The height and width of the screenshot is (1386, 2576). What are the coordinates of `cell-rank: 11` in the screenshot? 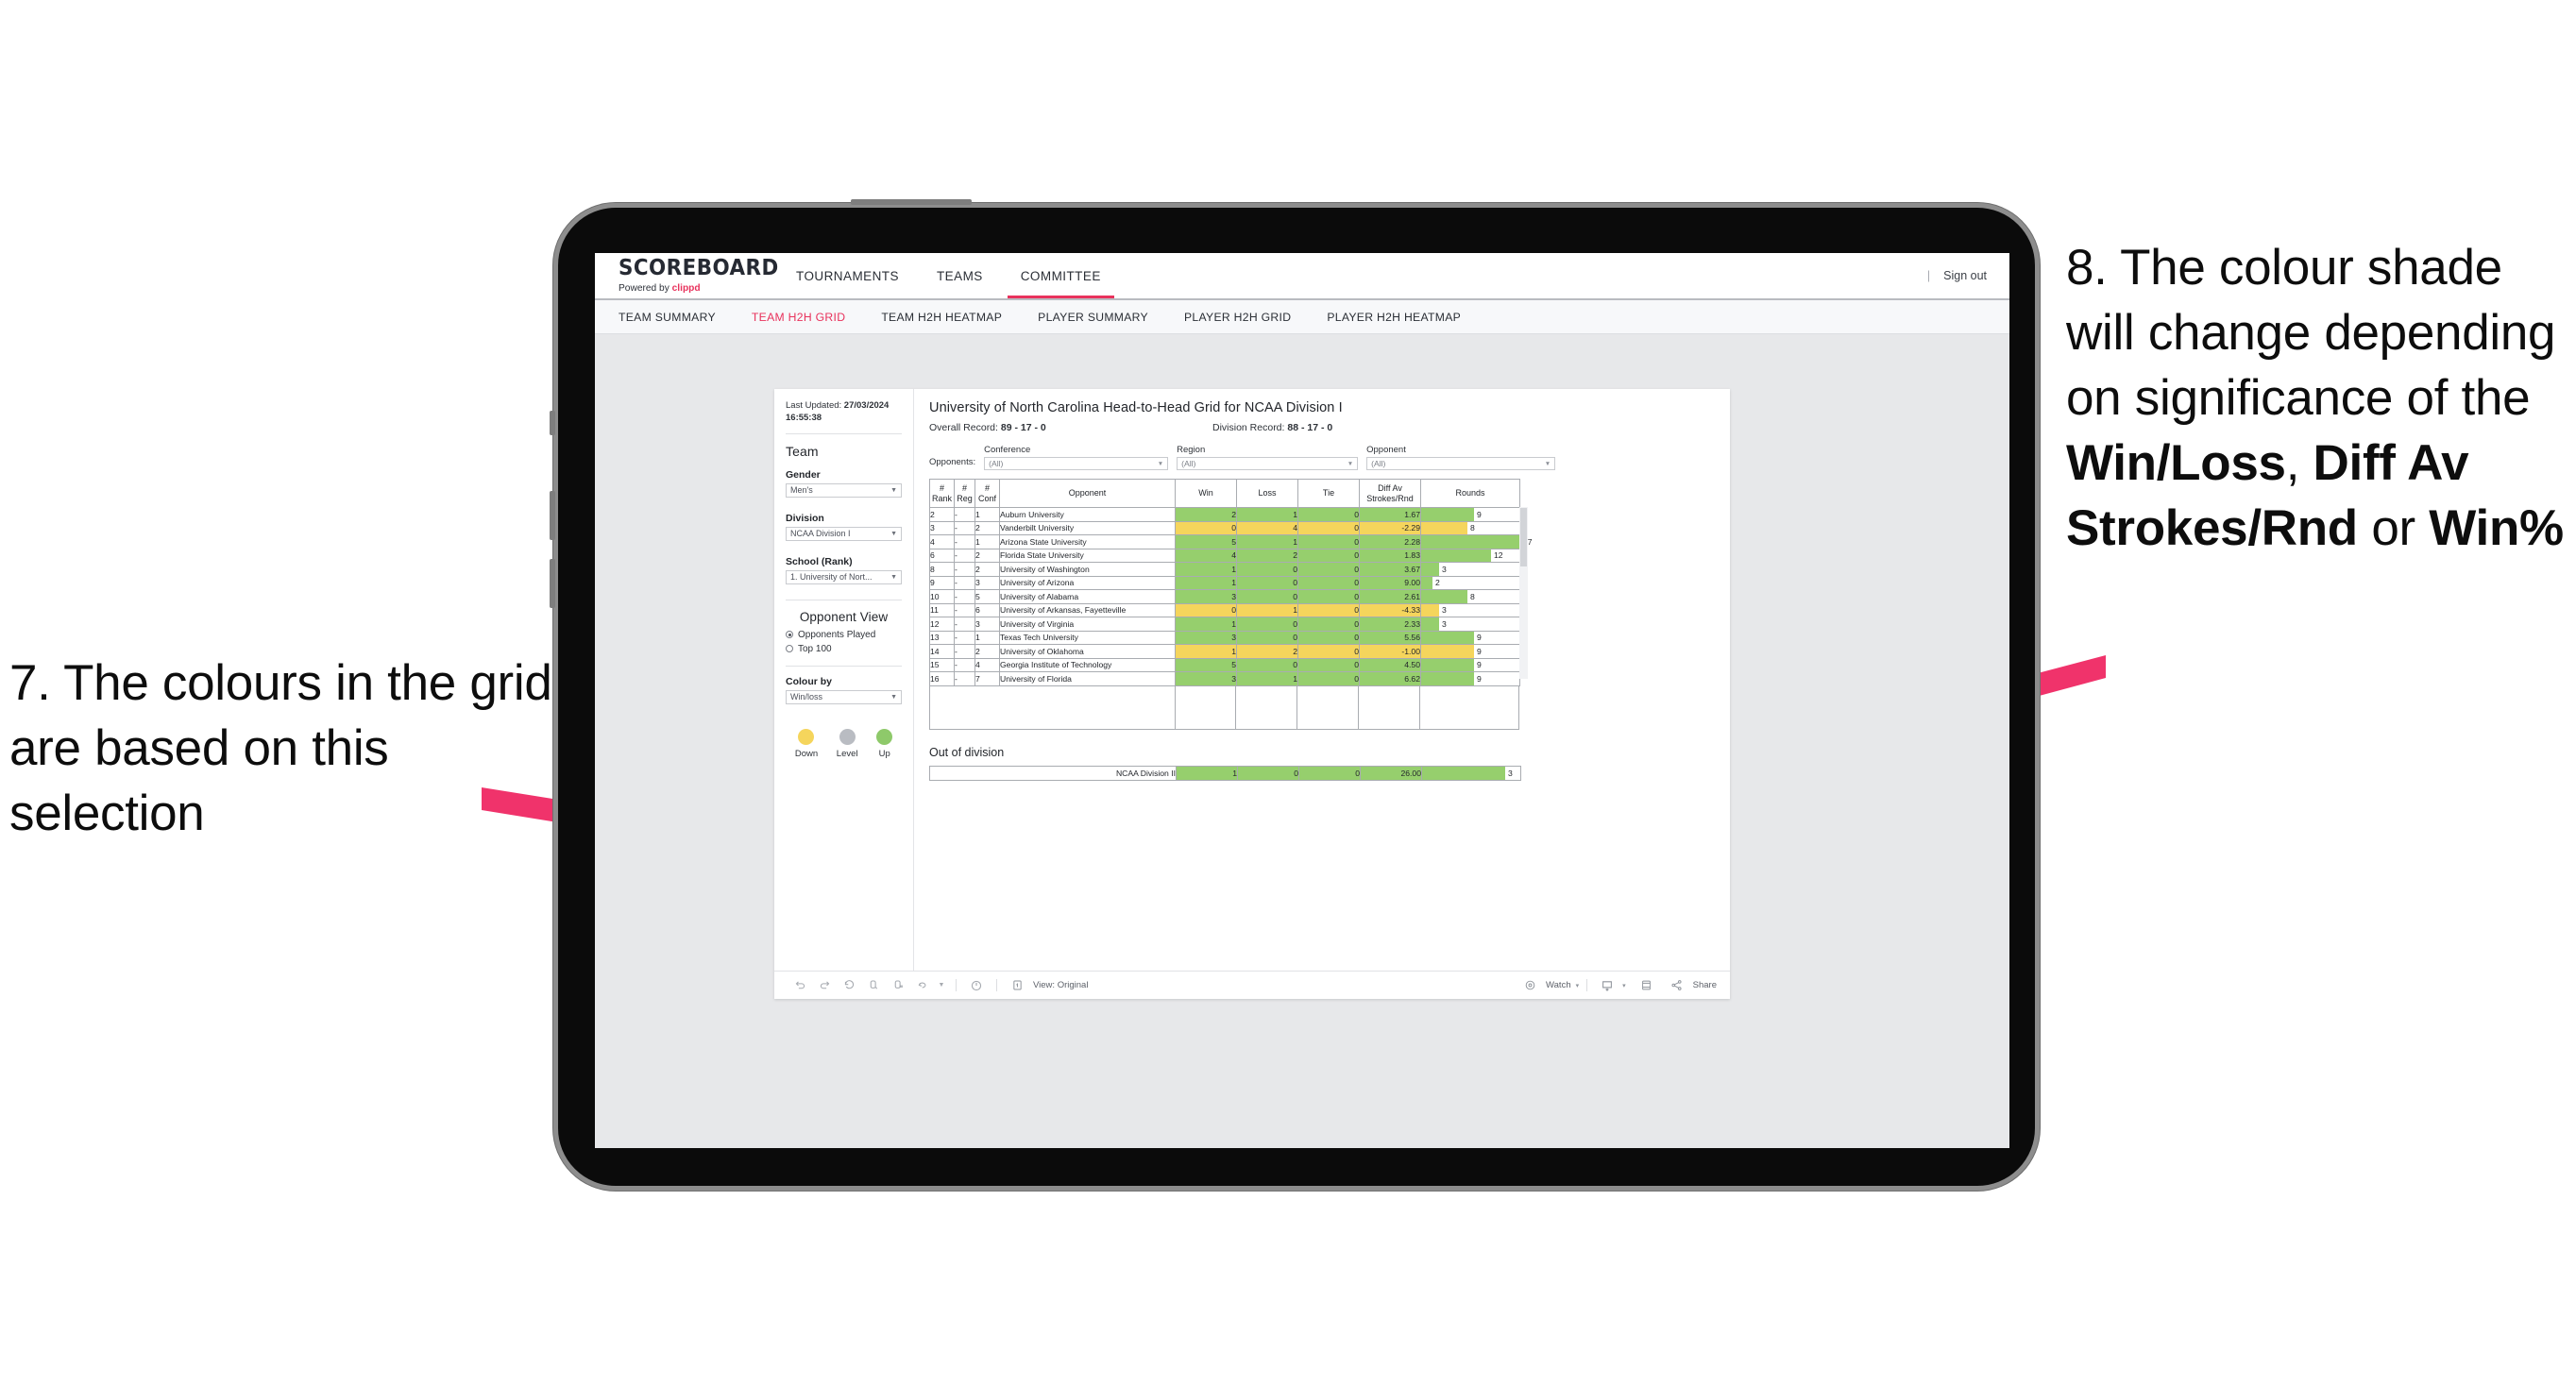 It's located at (942, 609).